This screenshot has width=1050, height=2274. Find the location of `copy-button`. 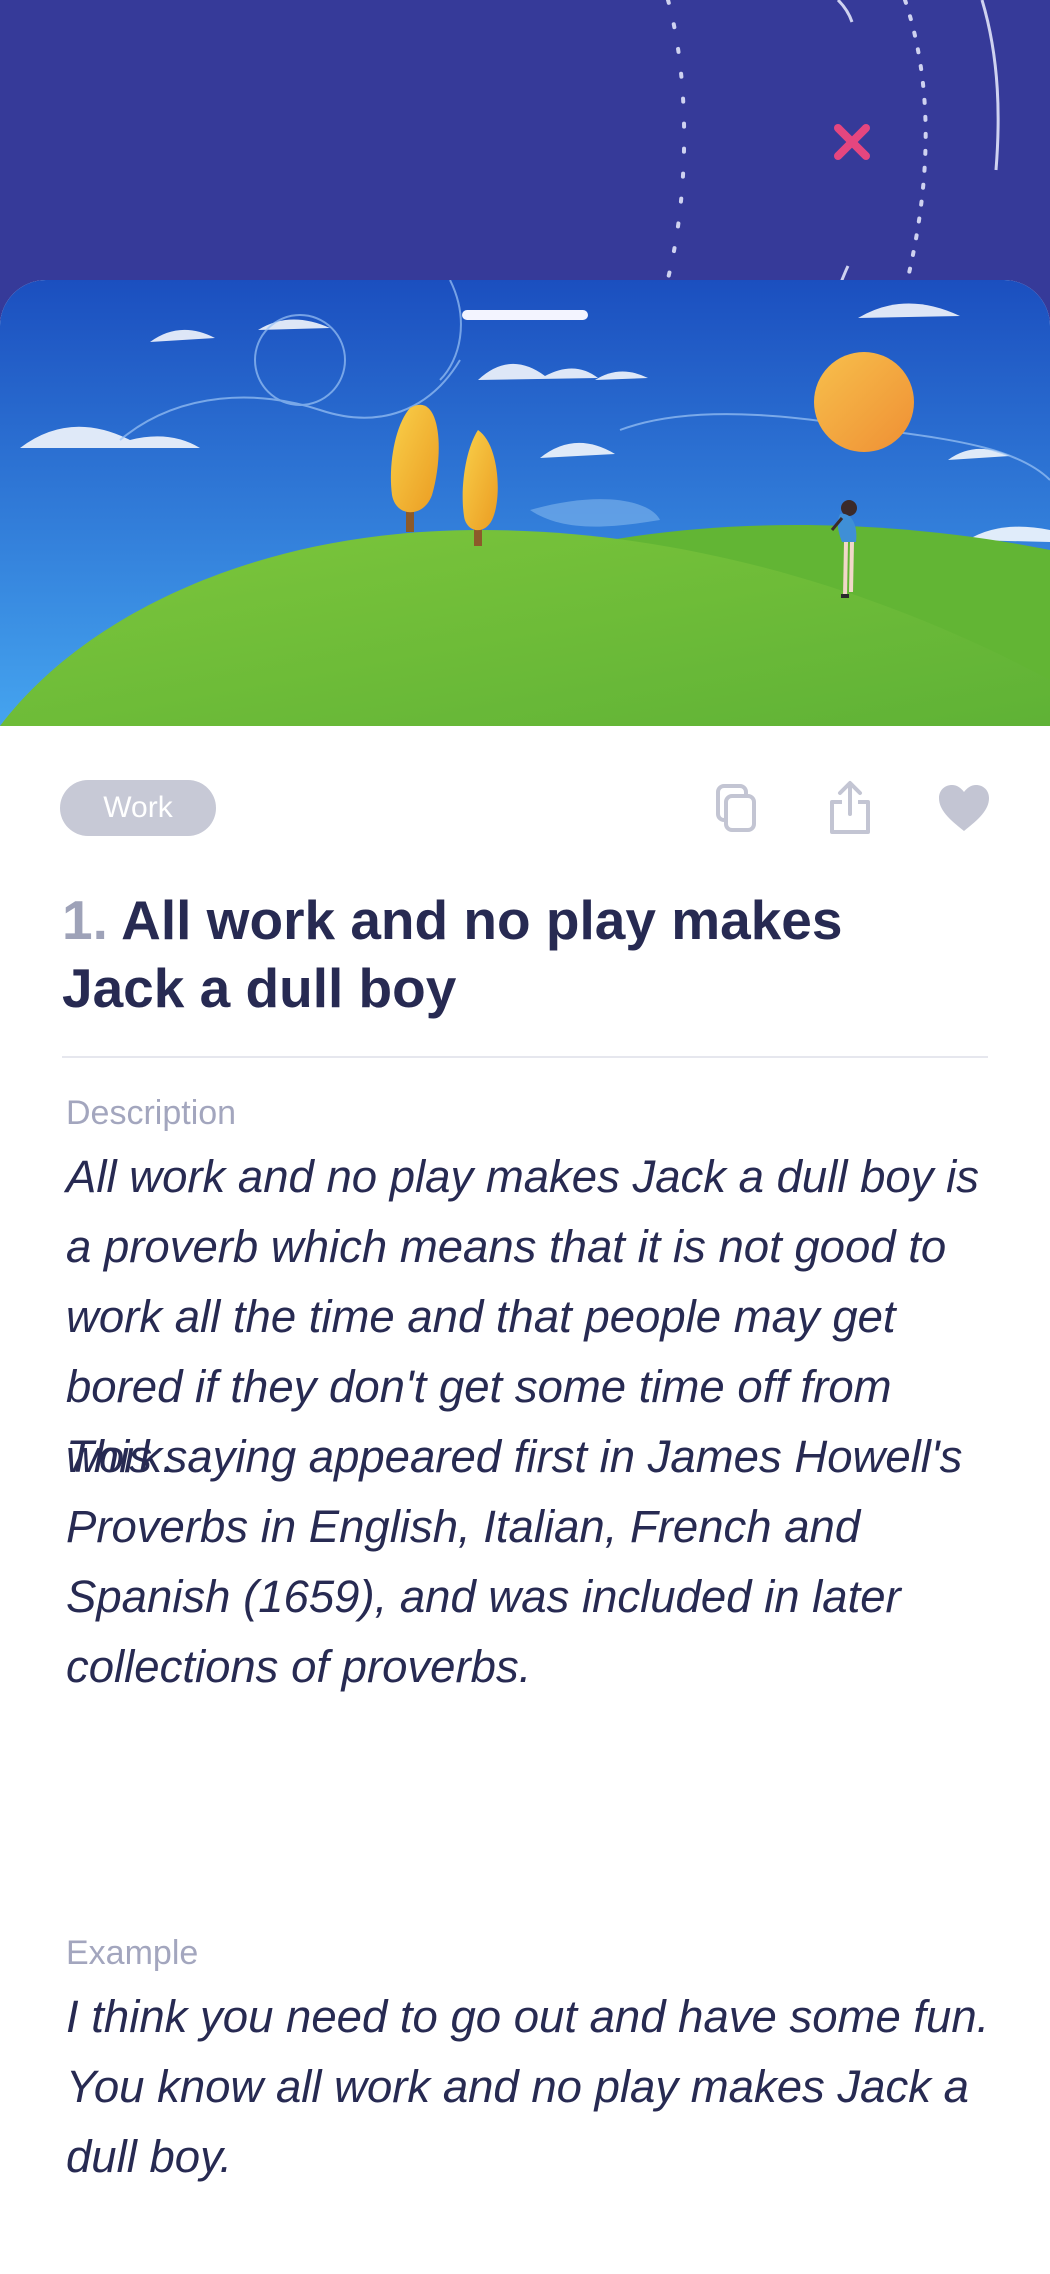

copy-button is located at coordinates (736, 808).